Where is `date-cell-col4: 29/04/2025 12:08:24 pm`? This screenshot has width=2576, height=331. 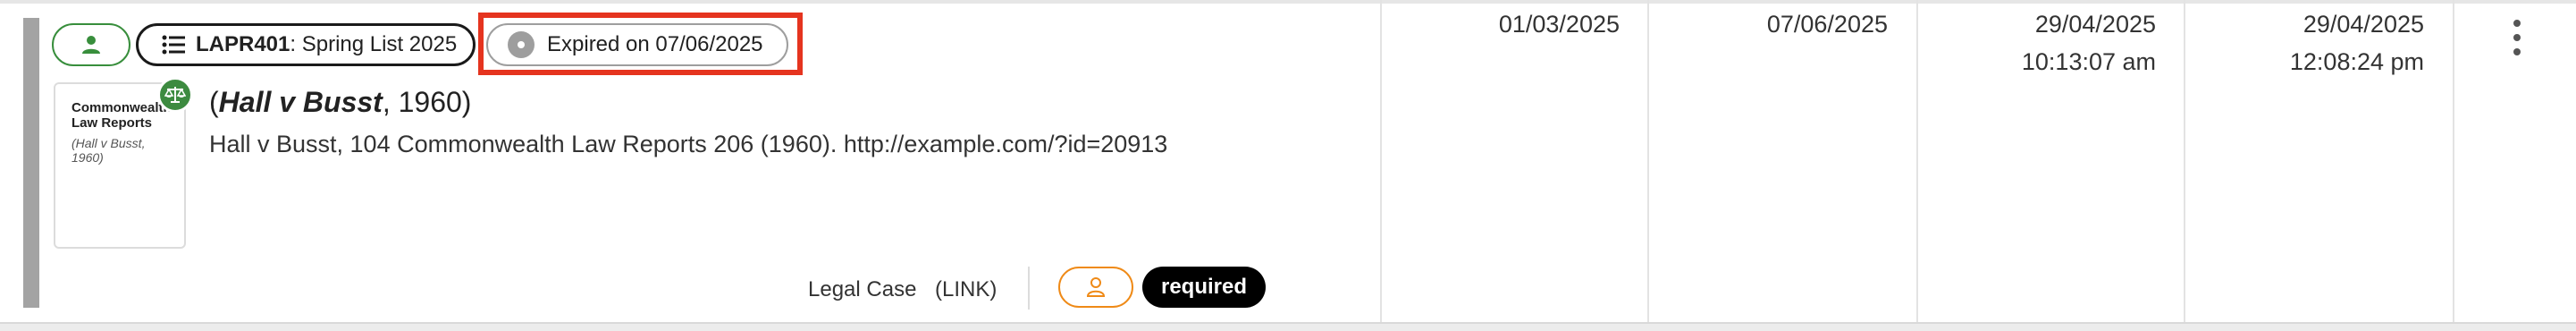
date-cell-col4: 29/04/2025 12:08:24 pm is located at coordinates (2347, 43).